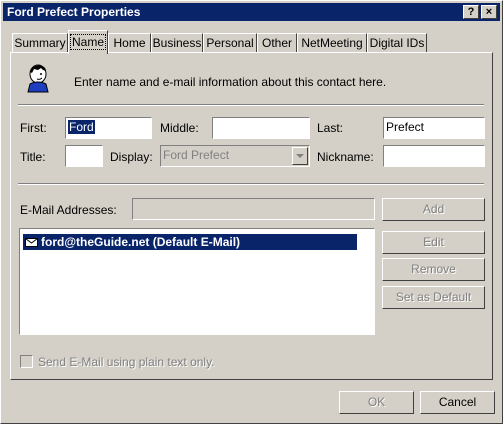 The image size is (503, 424). Describe the element at coordinates (177, 42) in the screenshot. I see `tab-business: Business` at that location.